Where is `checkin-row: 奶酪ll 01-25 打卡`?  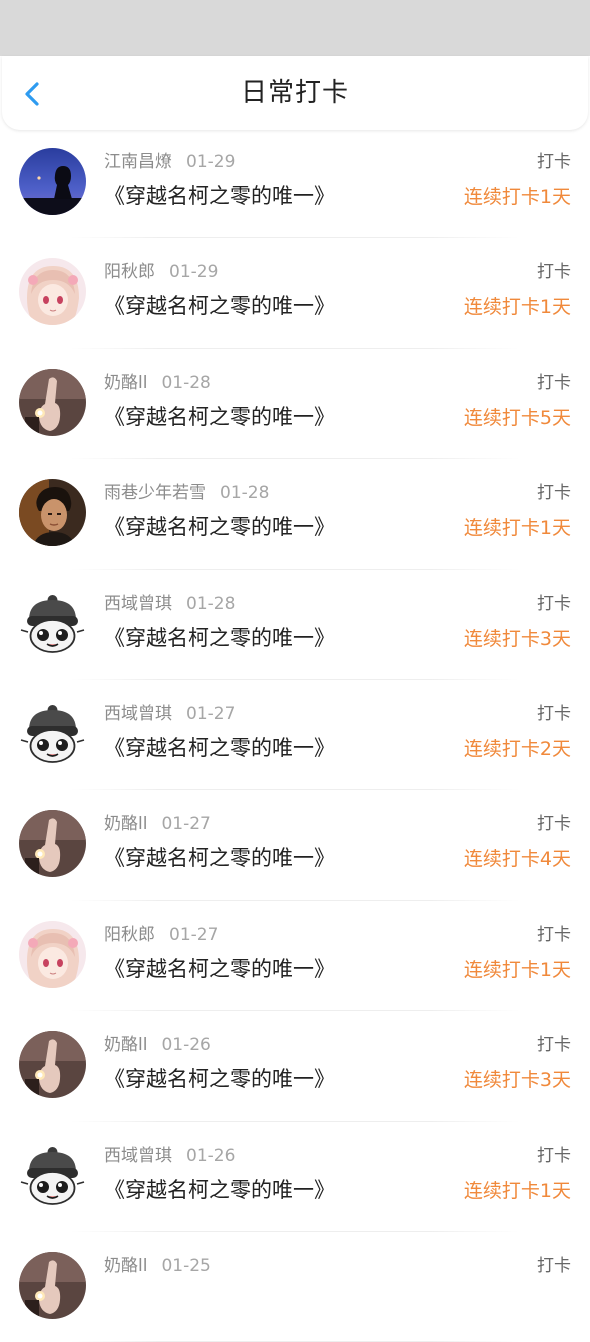 checkin-row: 奶酪ll 01-25 打卡 is located at coordinates (295, 1287).